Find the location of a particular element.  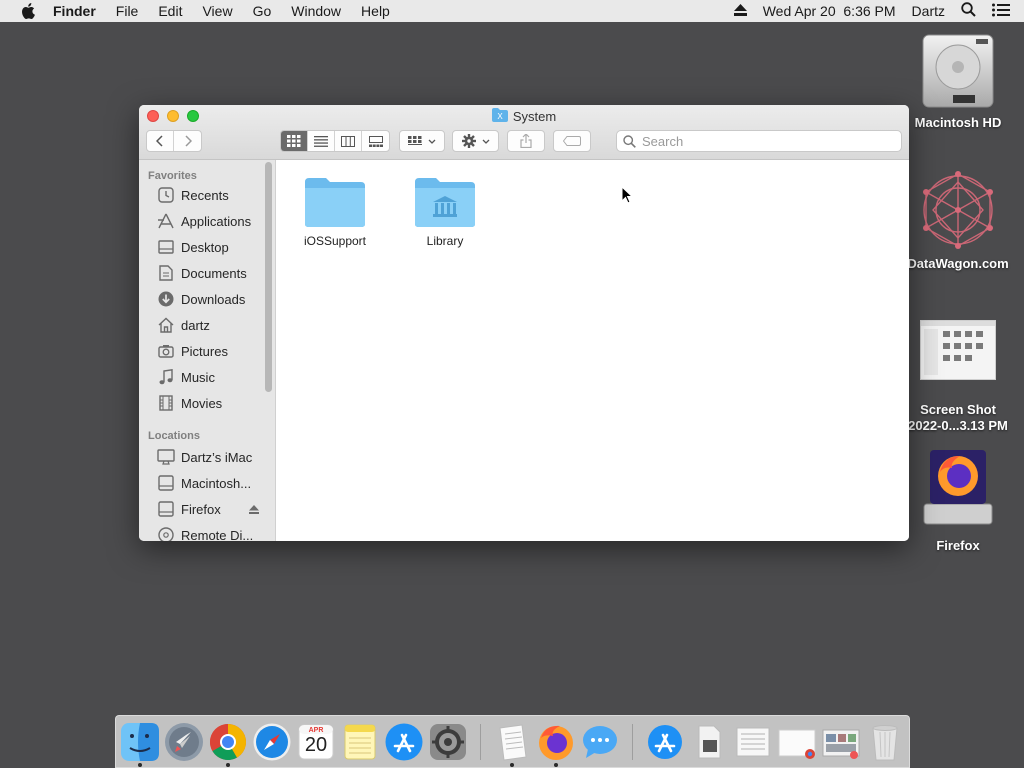

desktop-icon-firefox: Firefox is located at coordinates (958, 501).